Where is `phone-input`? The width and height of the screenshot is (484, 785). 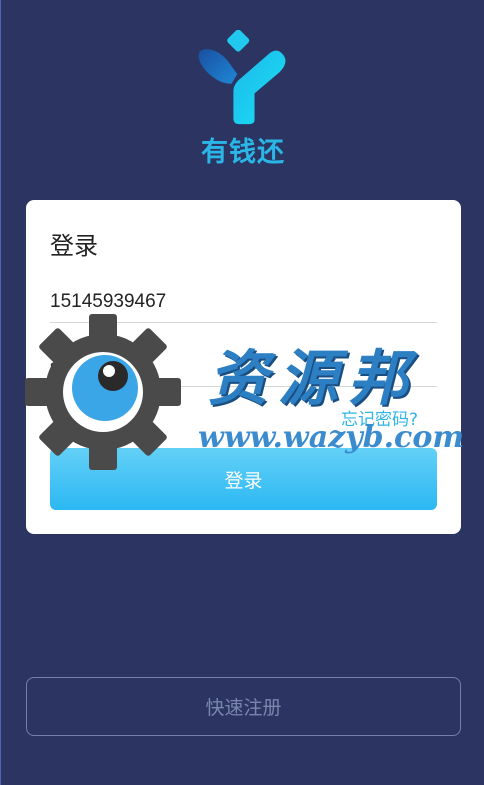
phone-input is located at coordinates (243, 302).